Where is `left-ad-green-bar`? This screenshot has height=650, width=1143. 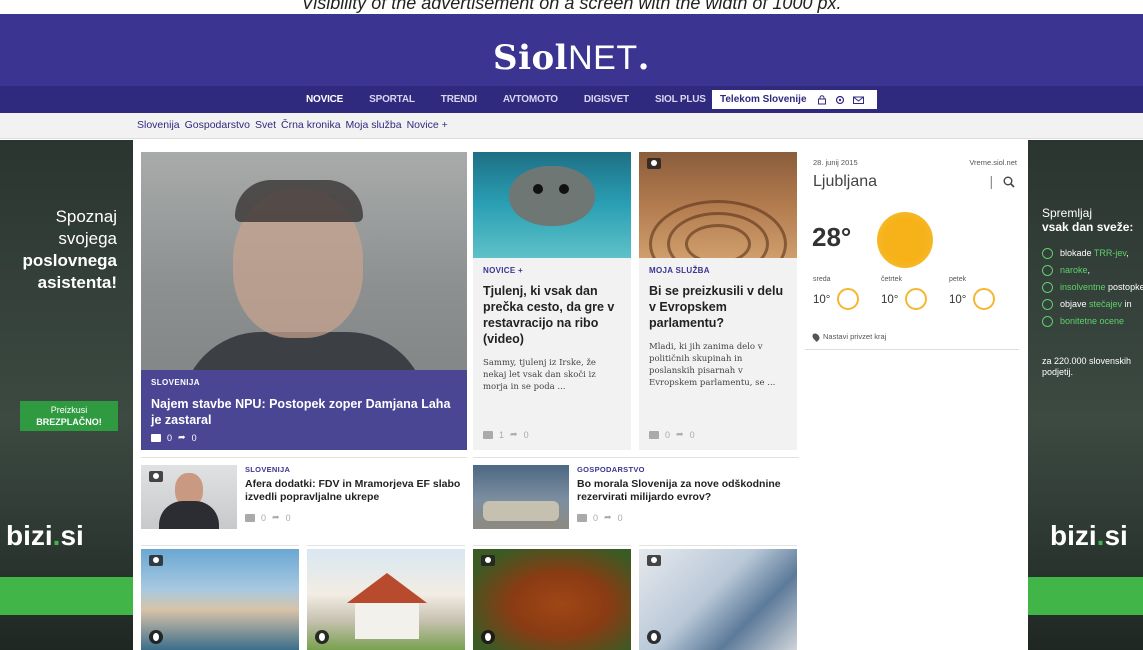 left-ad-green-bar is located at coordinates (66, 596).